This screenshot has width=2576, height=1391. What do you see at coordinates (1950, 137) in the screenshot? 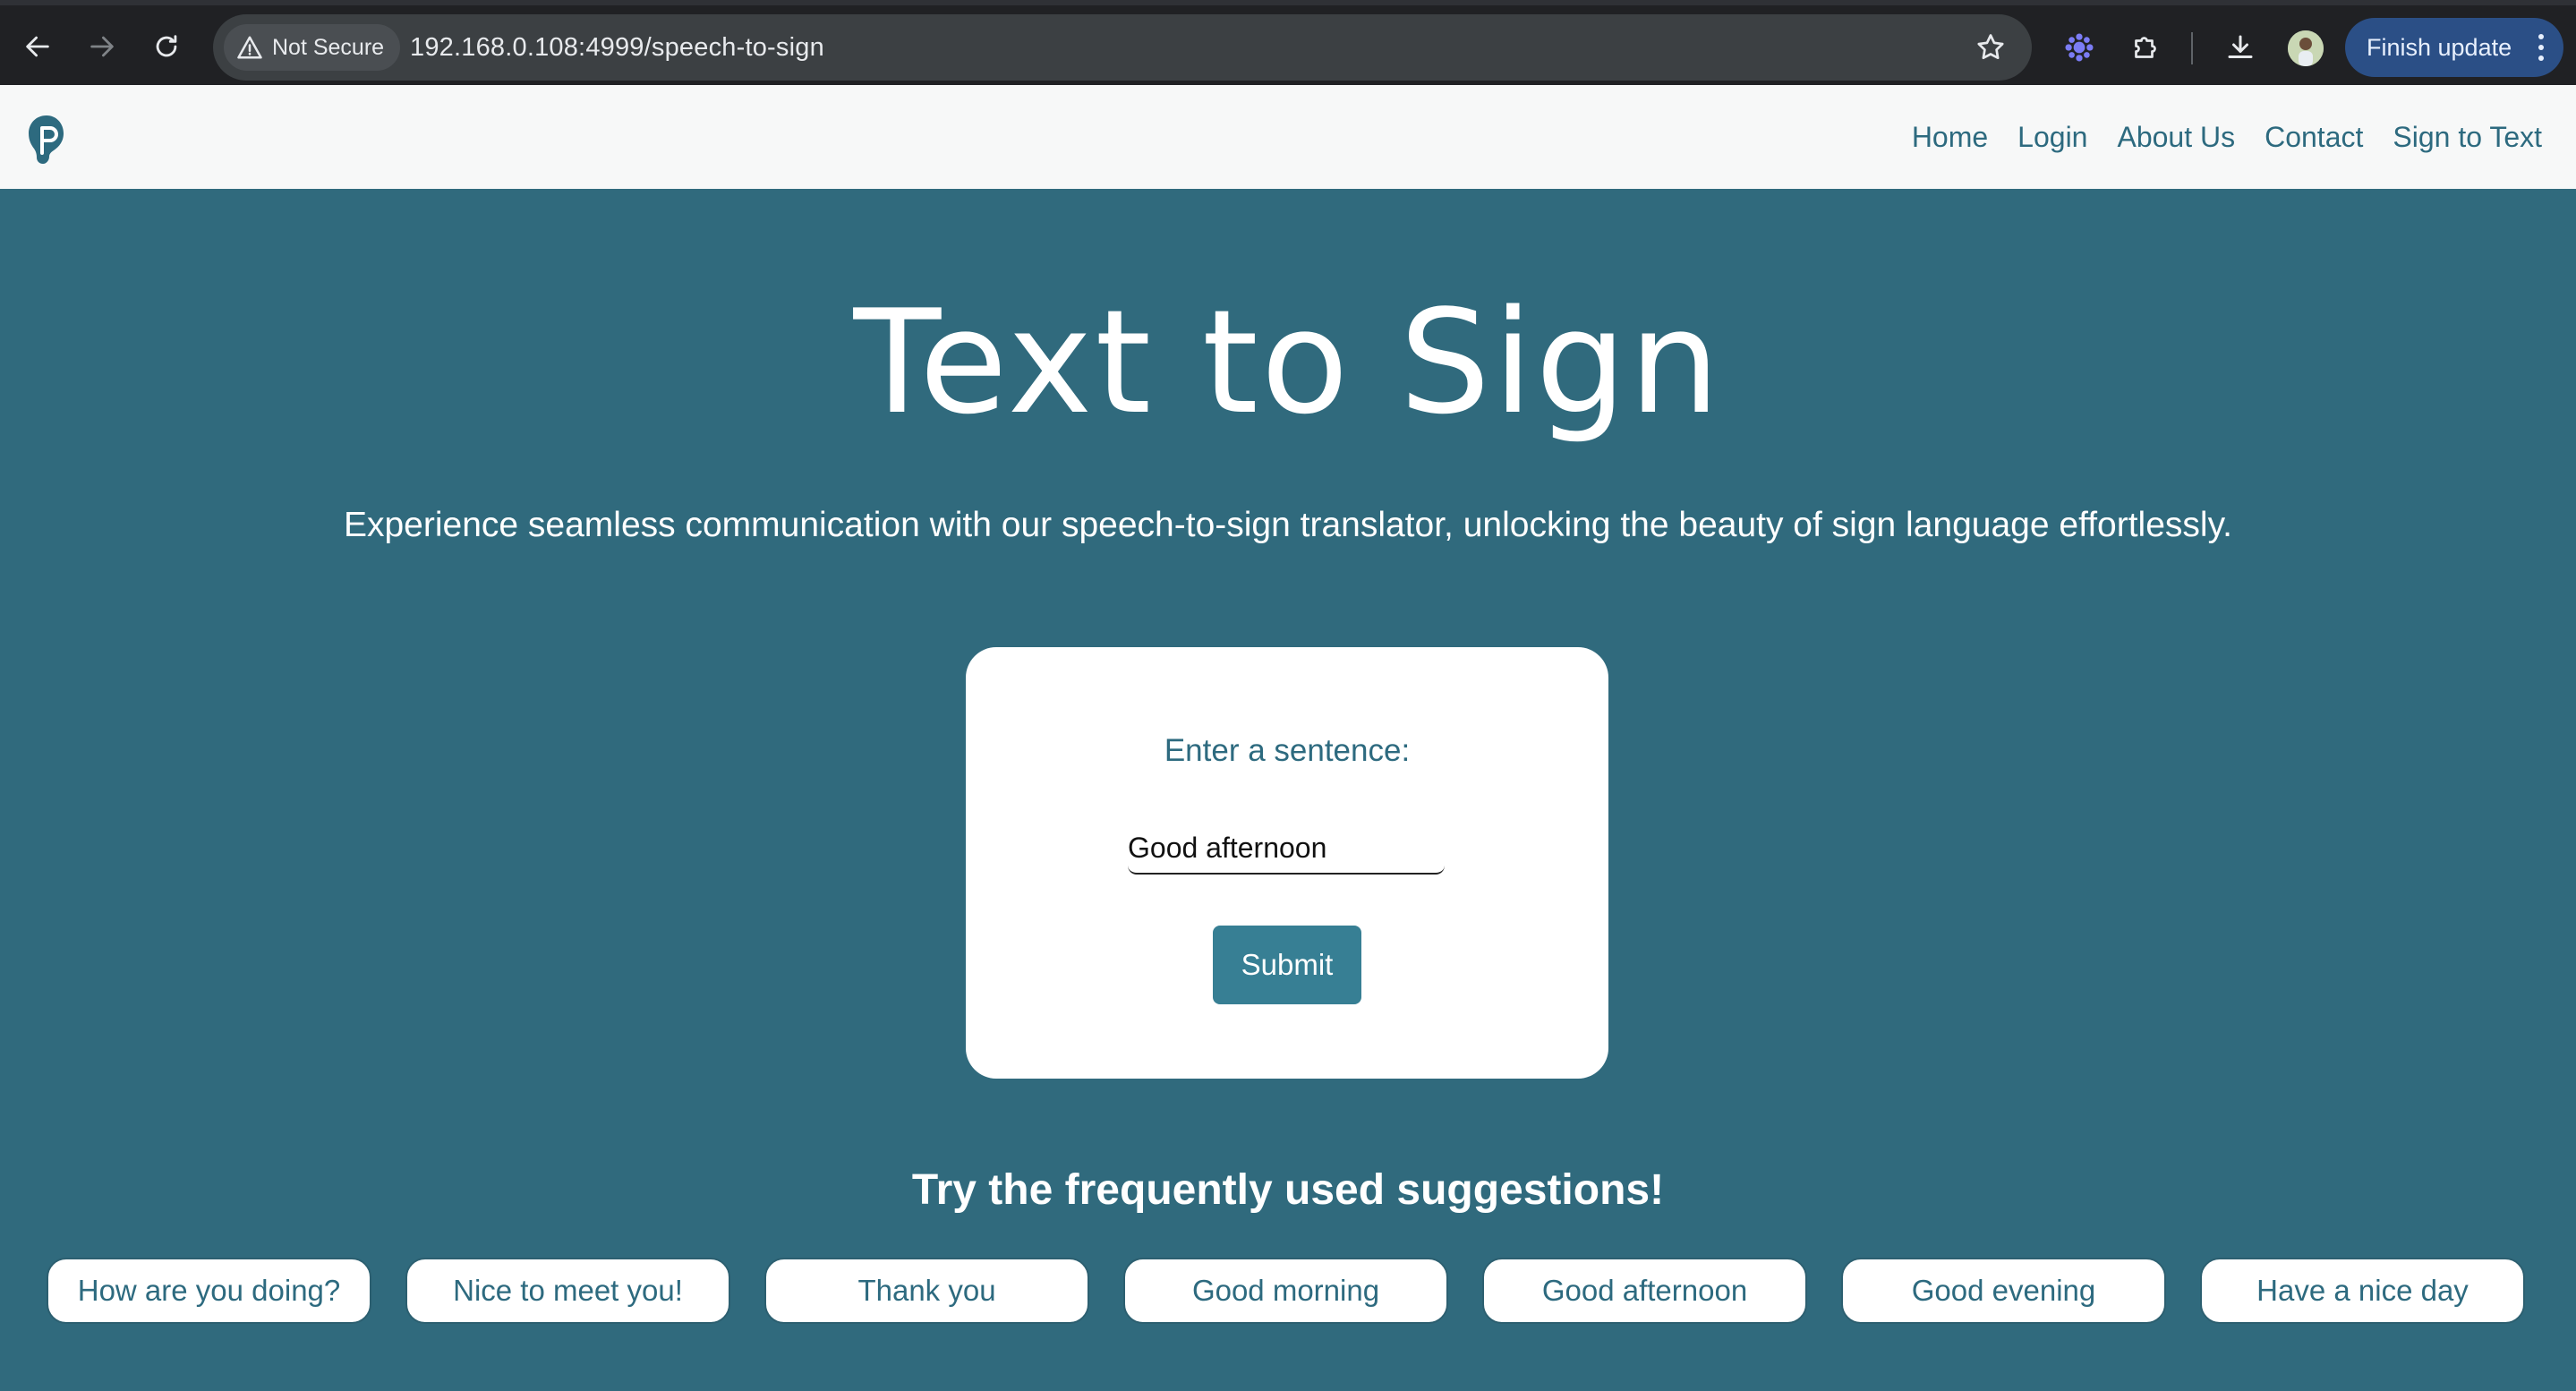
I see `nav-home-link: Home` at bounding box center [1950, 137].